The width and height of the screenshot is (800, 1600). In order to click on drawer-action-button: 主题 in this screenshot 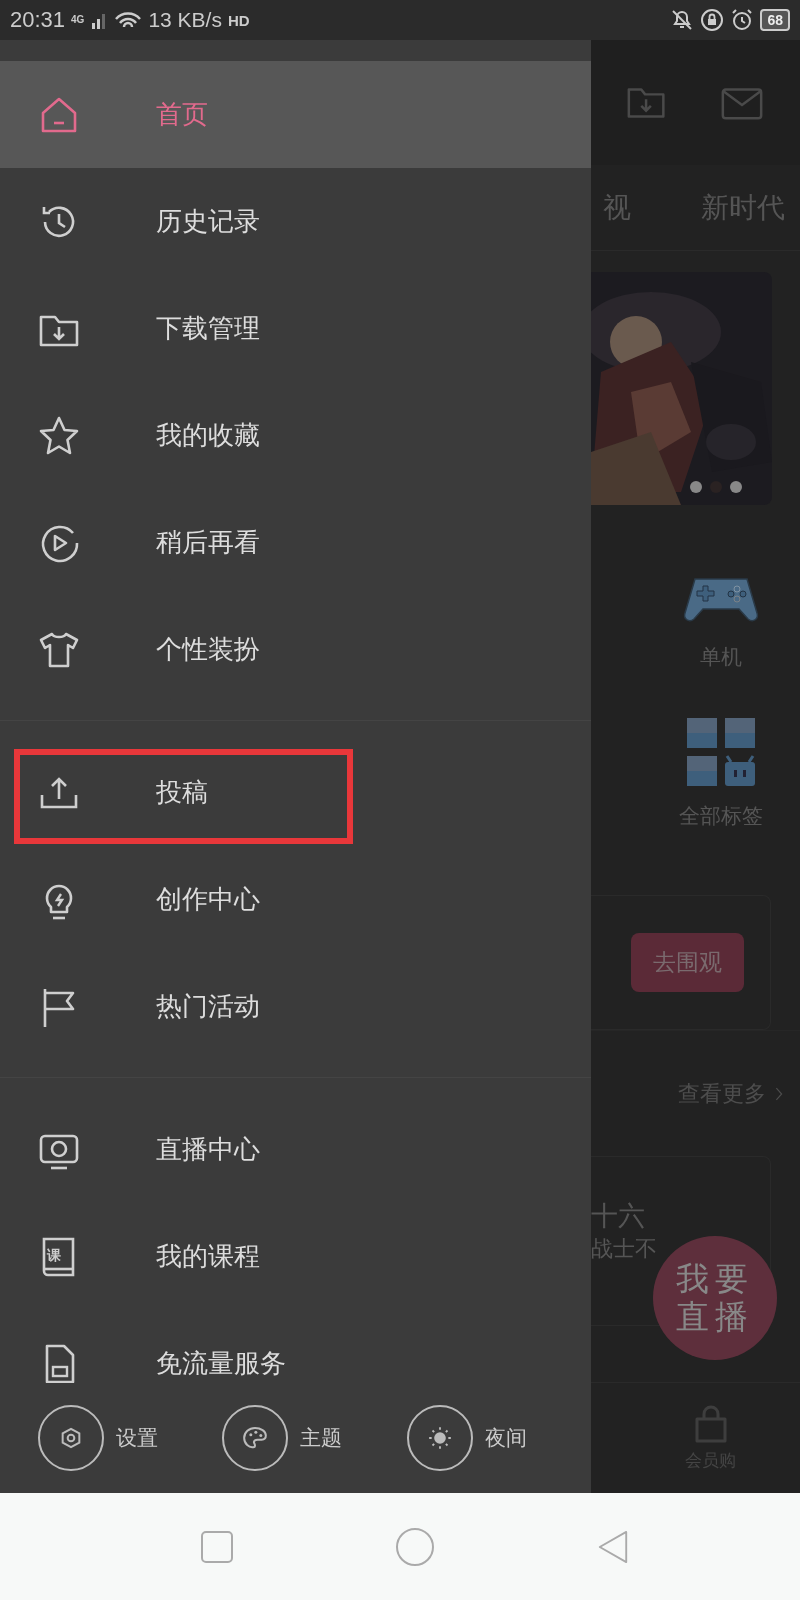, I will do `click(314, 1438)`.